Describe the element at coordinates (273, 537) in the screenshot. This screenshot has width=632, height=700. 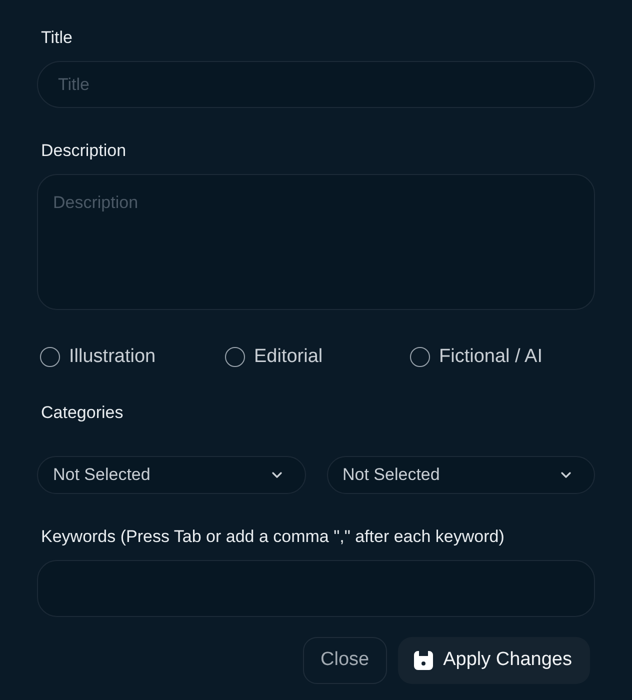
I see `keywords-label: Keywords (Press Tab or add a comma "," after each keyword)` at that location.